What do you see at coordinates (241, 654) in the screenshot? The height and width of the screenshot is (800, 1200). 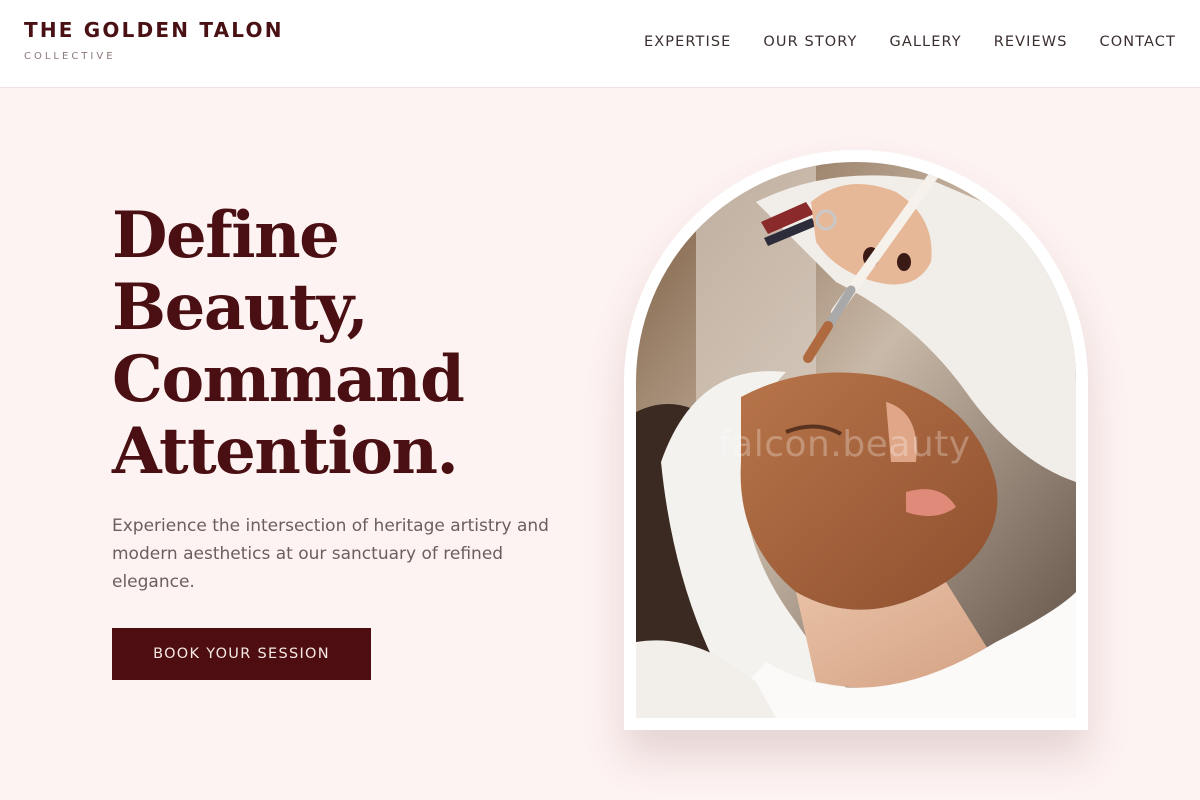 I see `book-session-button: BOOK YOUR SESSION` at bounding box center [241, 654].